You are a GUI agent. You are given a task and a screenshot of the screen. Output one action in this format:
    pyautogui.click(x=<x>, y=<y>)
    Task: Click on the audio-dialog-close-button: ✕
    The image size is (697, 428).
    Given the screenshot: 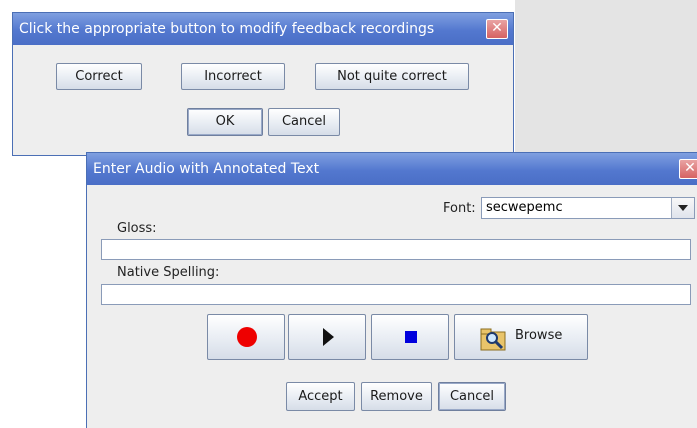 What is the action you would take?
    pyautogui.click(x=688, y=169)
    